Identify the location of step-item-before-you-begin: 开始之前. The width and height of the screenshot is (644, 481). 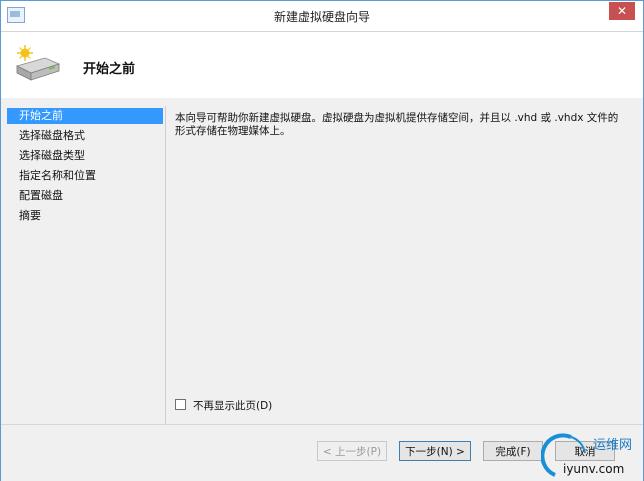
(85, 116).